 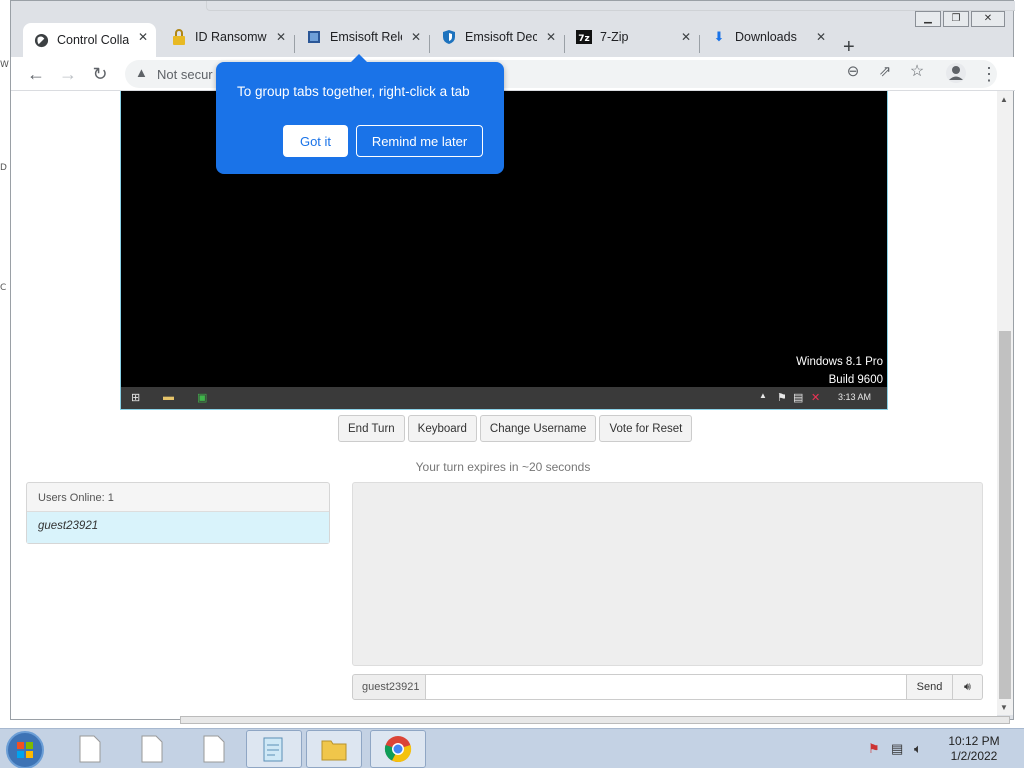 I want to click on chat-message-input, so click(x=666, y=687).